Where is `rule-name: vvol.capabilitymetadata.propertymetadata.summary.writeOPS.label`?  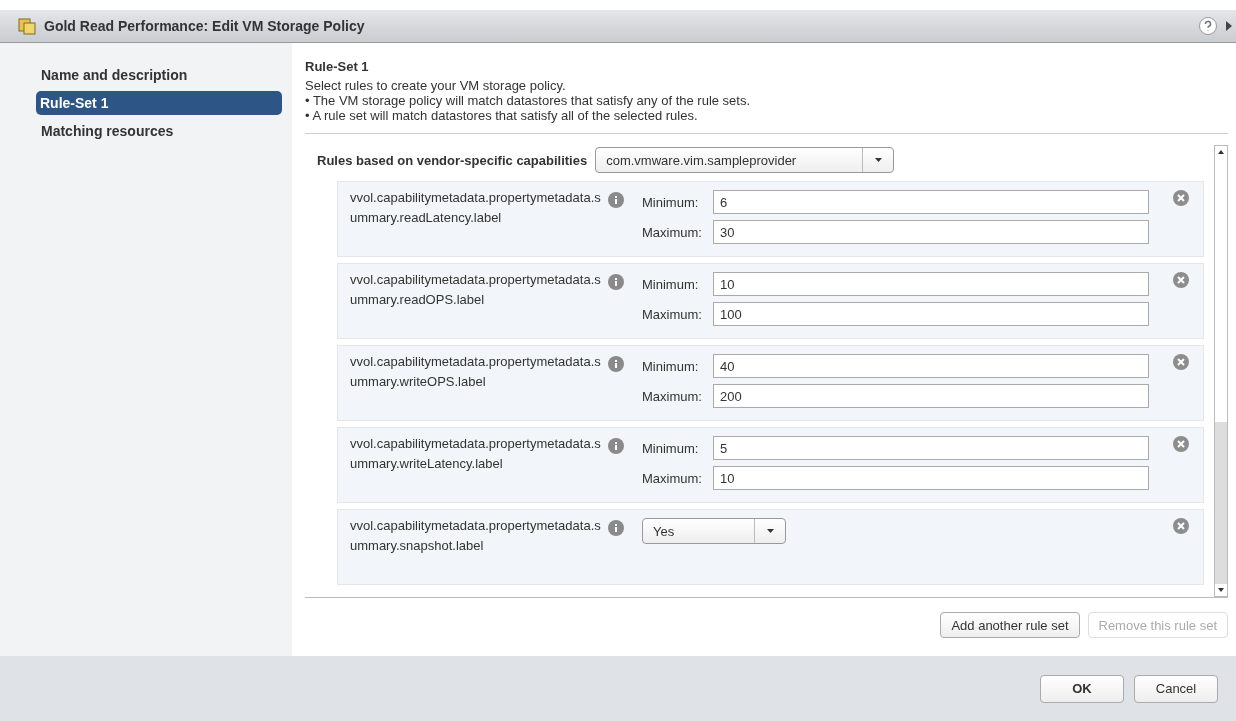
rule-name: vvol.capabilitymetadata.propertymetadata.summary.writeOPS.label is located at coordinates (476, 372).